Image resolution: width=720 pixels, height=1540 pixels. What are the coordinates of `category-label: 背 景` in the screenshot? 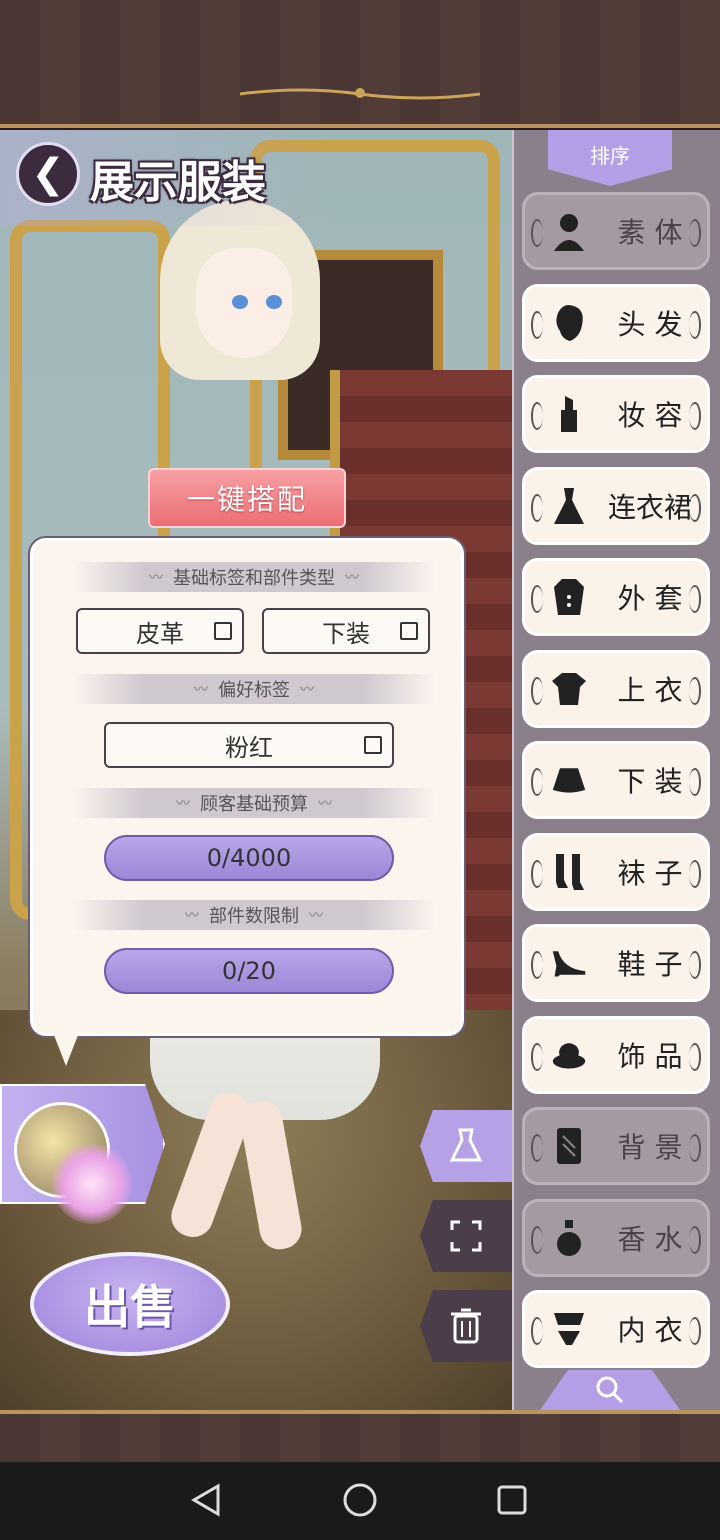 It's located at (650, 1147).